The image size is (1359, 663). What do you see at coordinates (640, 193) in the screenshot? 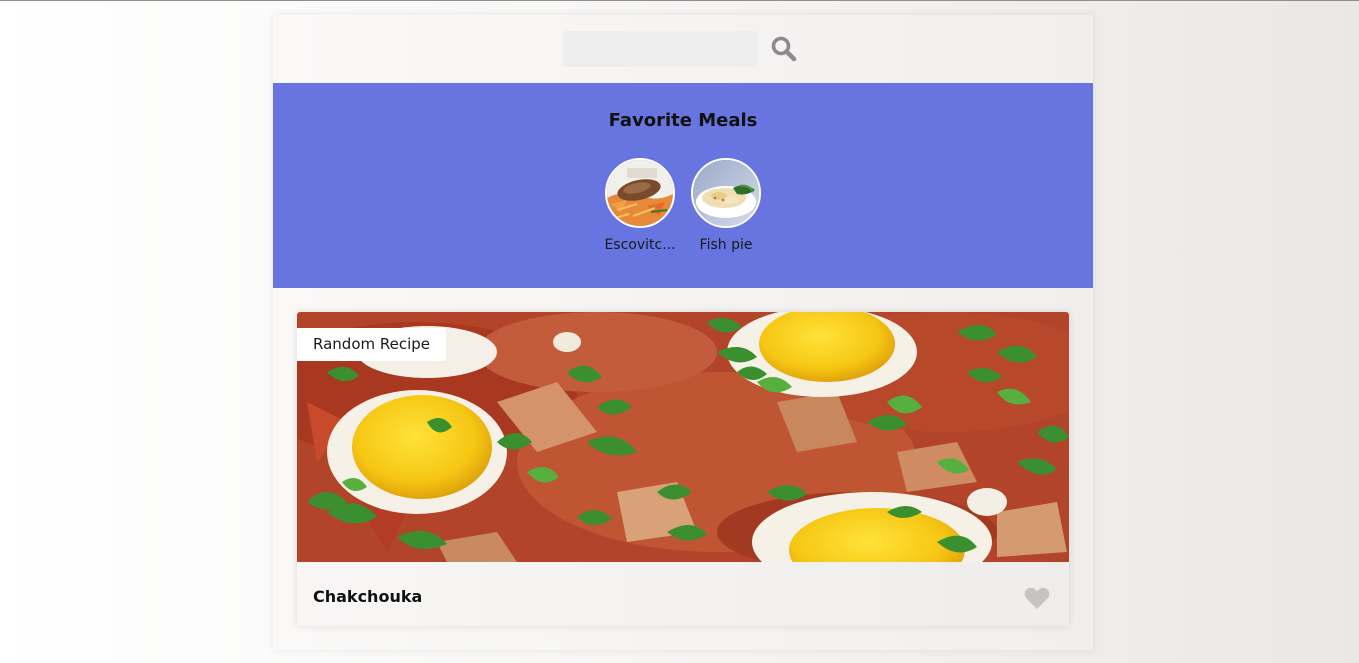
I see `escovitch-fish-thumbnail` at bounding box center [640, 193].